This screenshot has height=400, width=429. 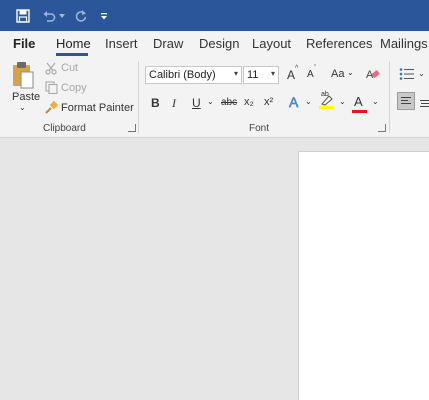 I want to click on align-left-button, so click(x=406, y=101).